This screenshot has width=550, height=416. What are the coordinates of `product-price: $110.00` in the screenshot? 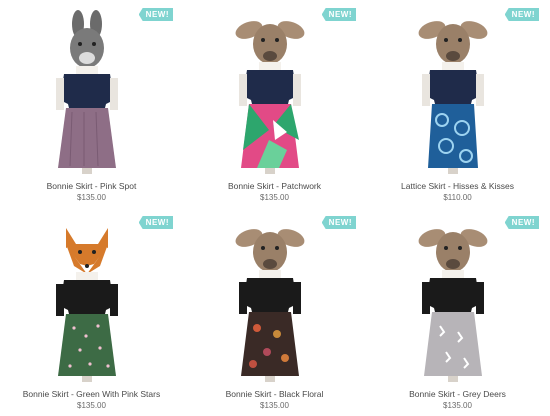 It's located at (457, 197).